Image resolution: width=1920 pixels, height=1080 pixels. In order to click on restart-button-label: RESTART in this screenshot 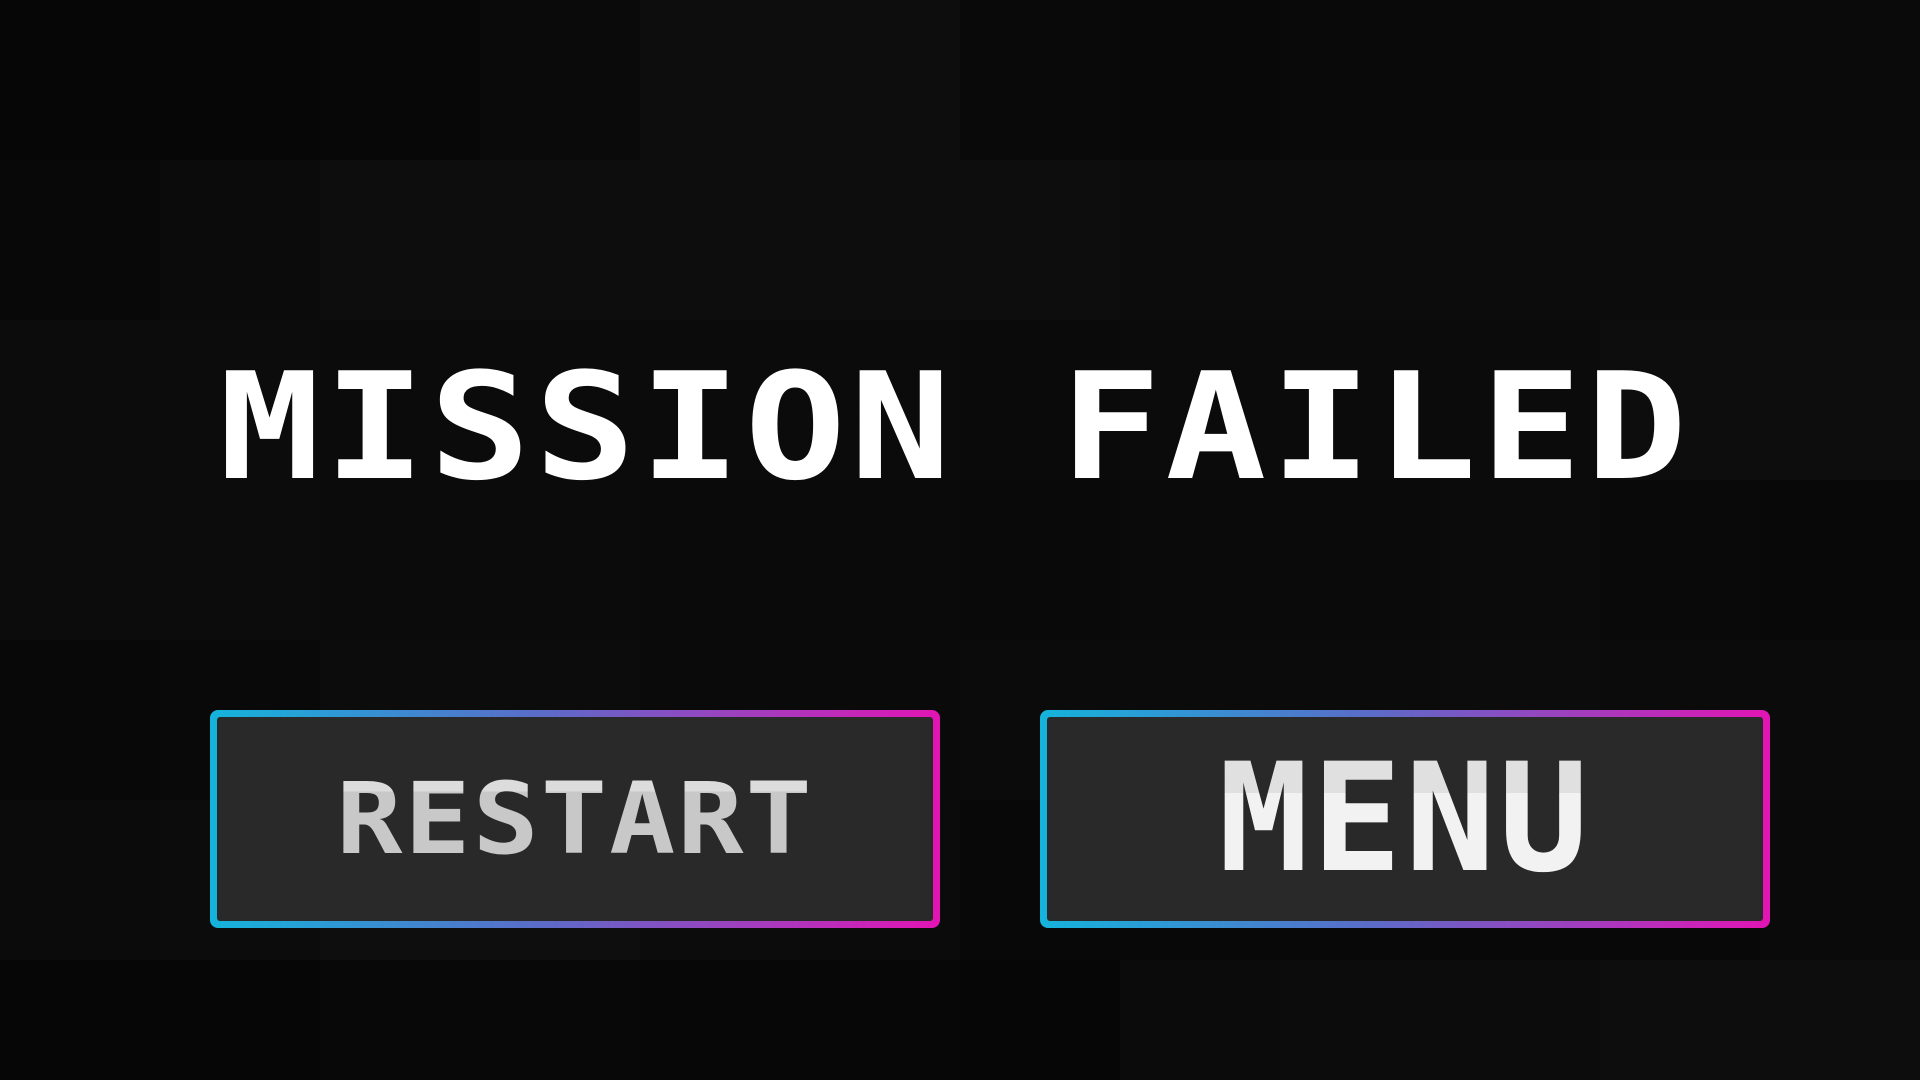, I will do `click(575, 819)`.